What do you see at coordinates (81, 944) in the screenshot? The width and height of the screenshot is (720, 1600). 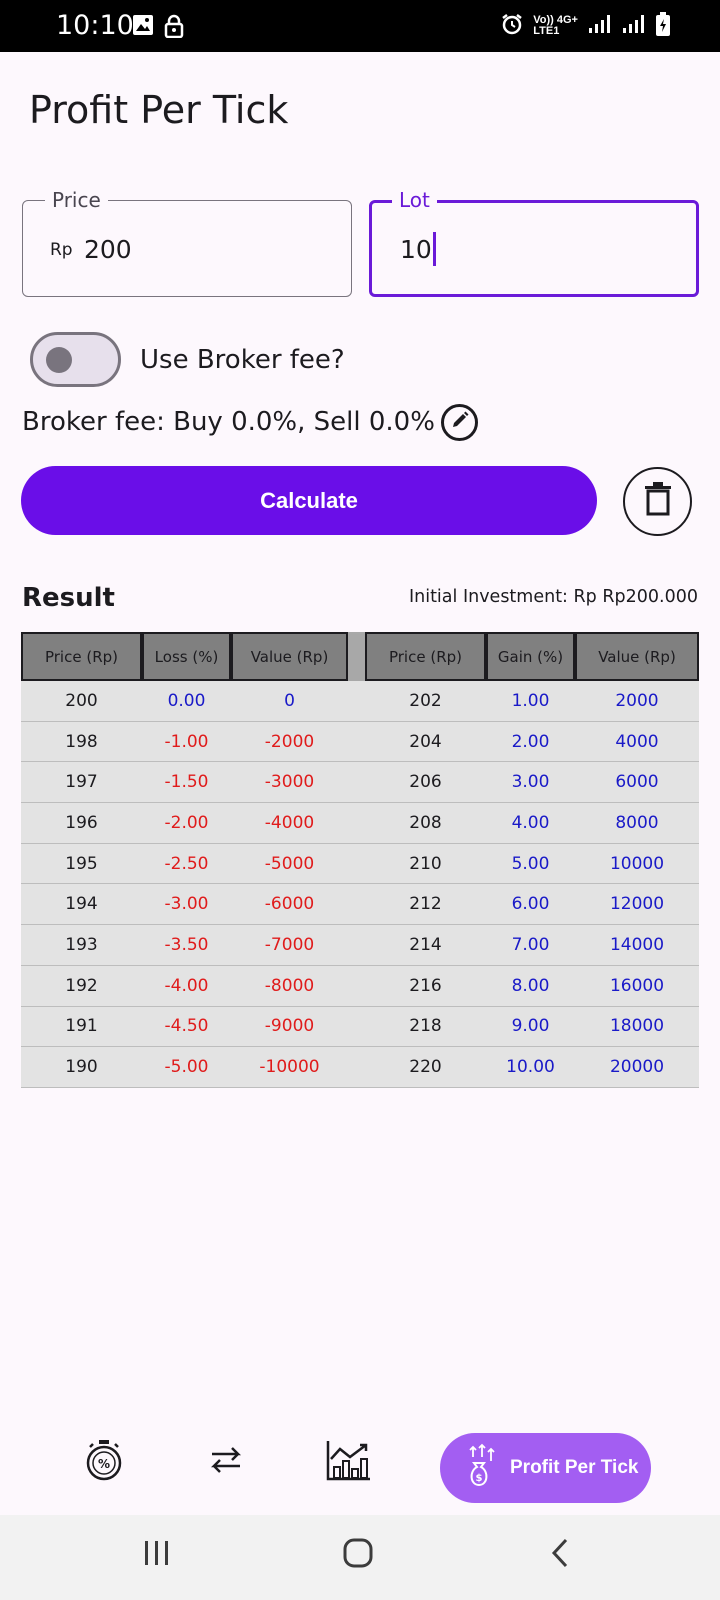 I see `loss-price-cell: 193` at bounding box center [81, 944].